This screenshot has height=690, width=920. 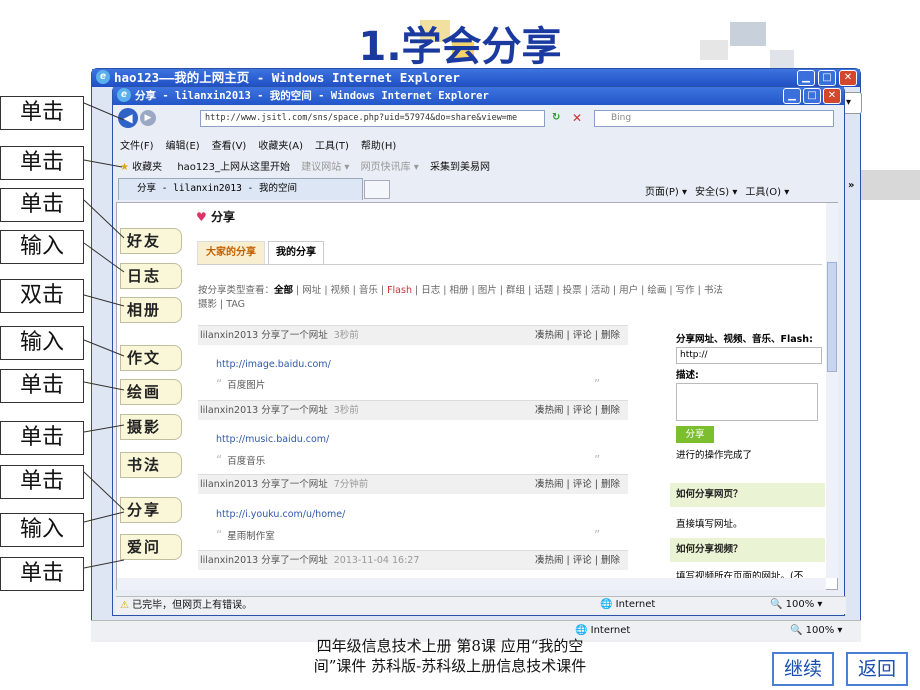 What do you see at coordinates (803, 669) in the screenshot?
I see `continue-button: 继续` at bounding box center [803, 669].